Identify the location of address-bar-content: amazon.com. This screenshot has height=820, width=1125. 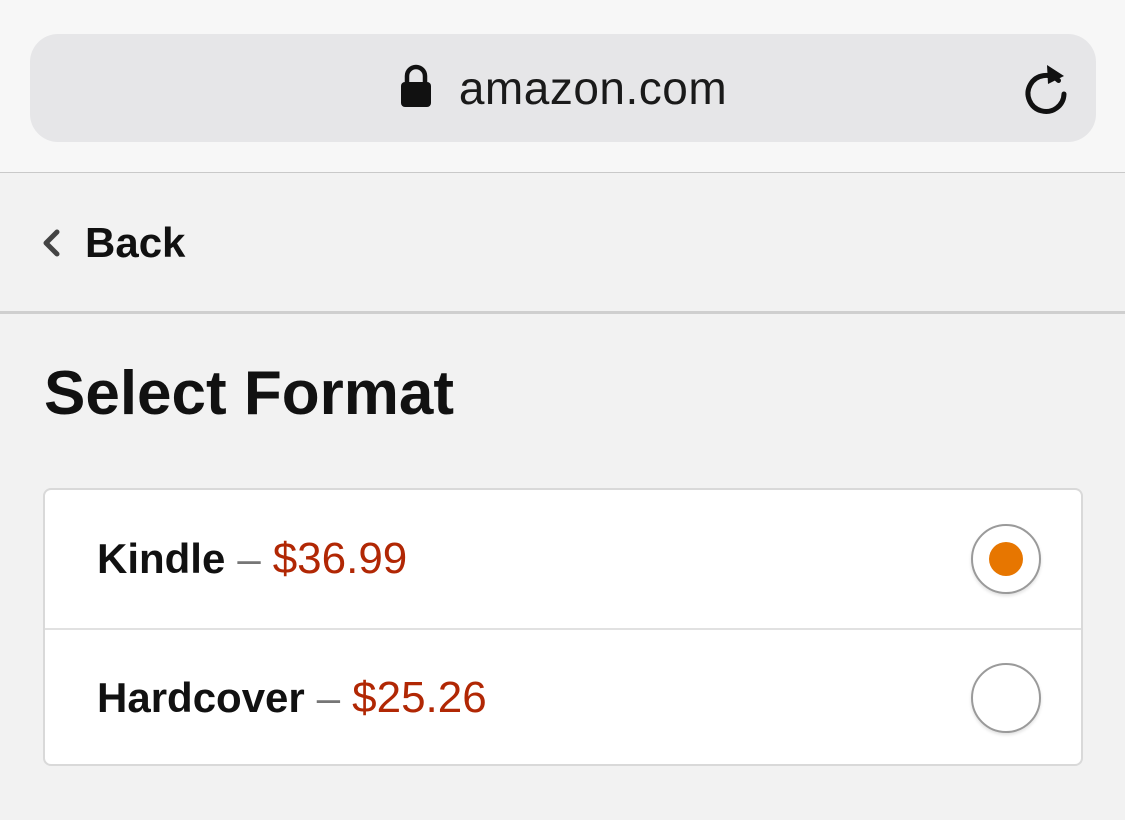
(563, 88).